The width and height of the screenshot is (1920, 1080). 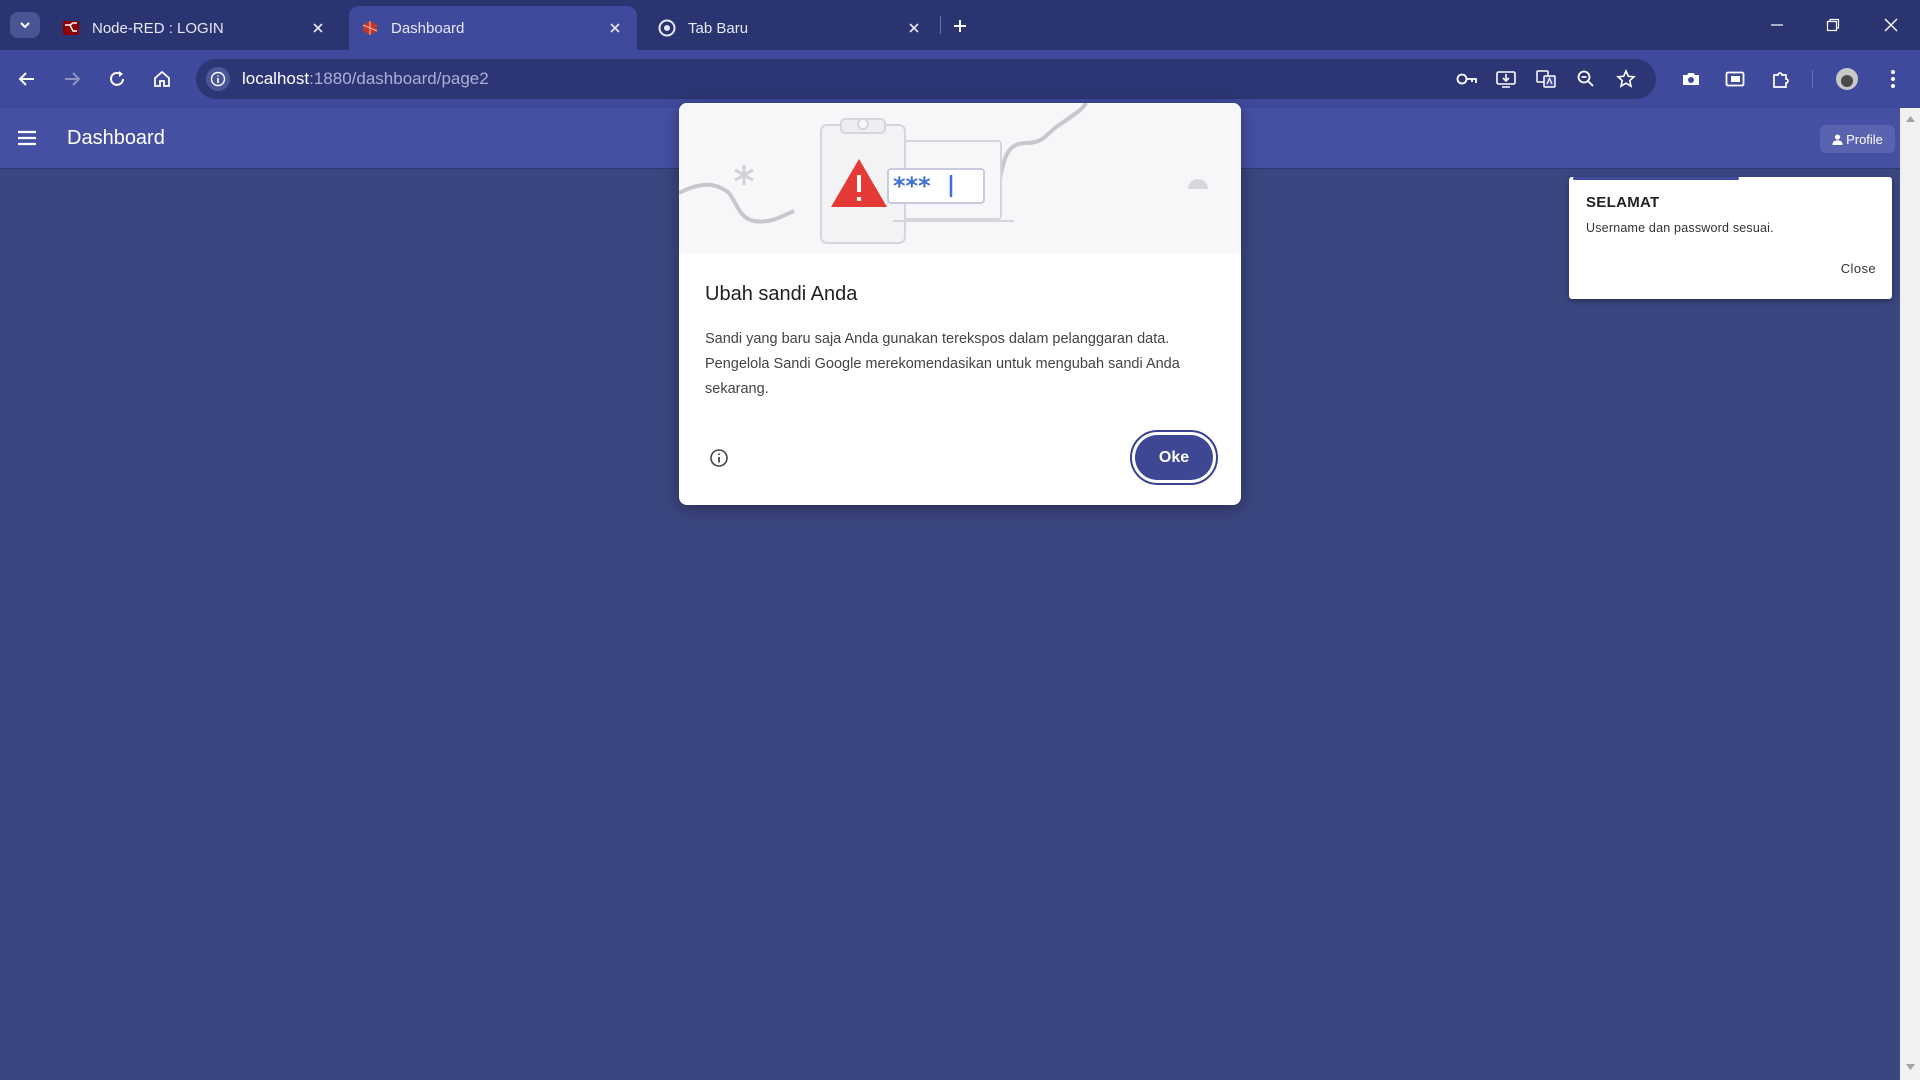 What do you see at coordinates (912, 186) in the screenshot?
I see `masked-password-text: ***` at bounding box center [912, 186].